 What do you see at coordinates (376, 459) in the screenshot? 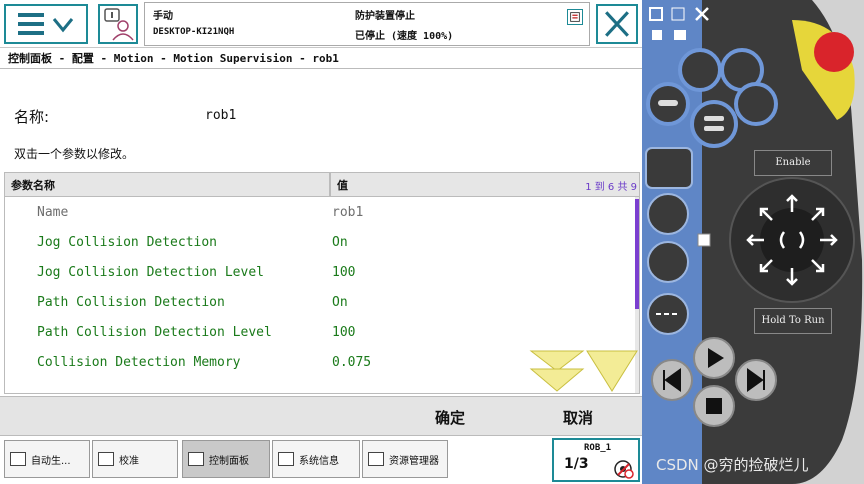
I see `folder-icon` at bounding box center [376, 459].